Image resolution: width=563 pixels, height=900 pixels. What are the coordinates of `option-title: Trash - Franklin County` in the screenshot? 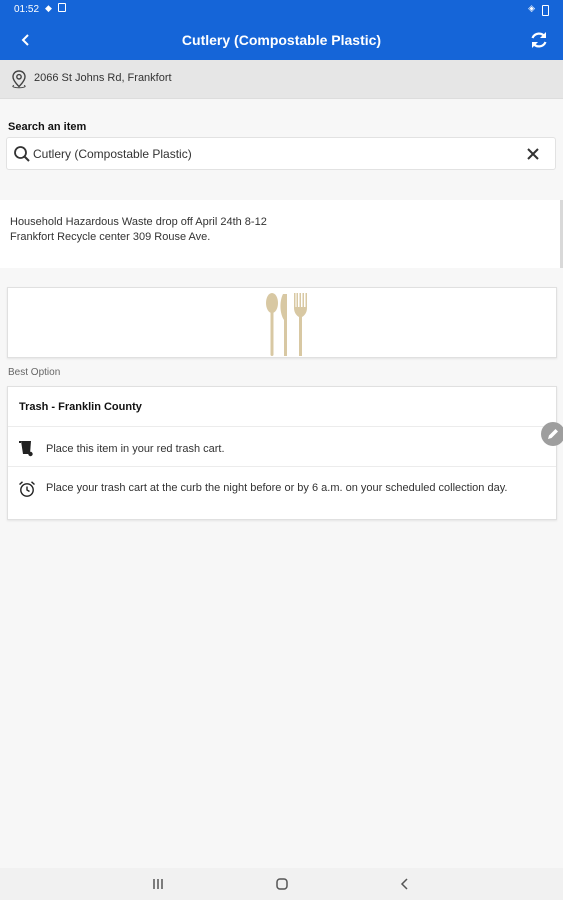 It's located at (80, 407).